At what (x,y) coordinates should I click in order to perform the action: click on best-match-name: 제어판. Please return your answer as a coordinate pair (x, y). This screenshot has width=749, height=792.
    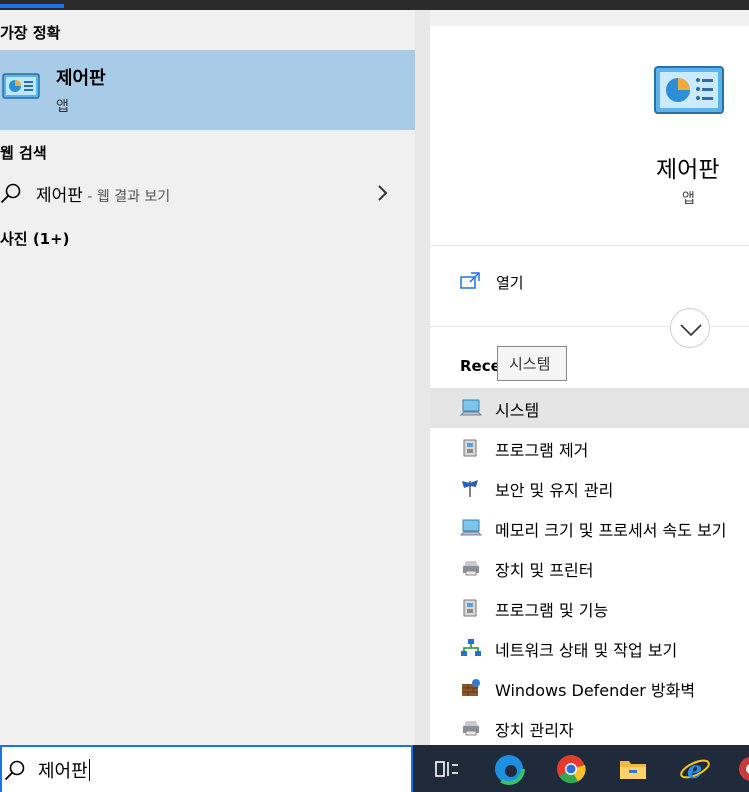
    Looking at the image, I should click on (81, 78).